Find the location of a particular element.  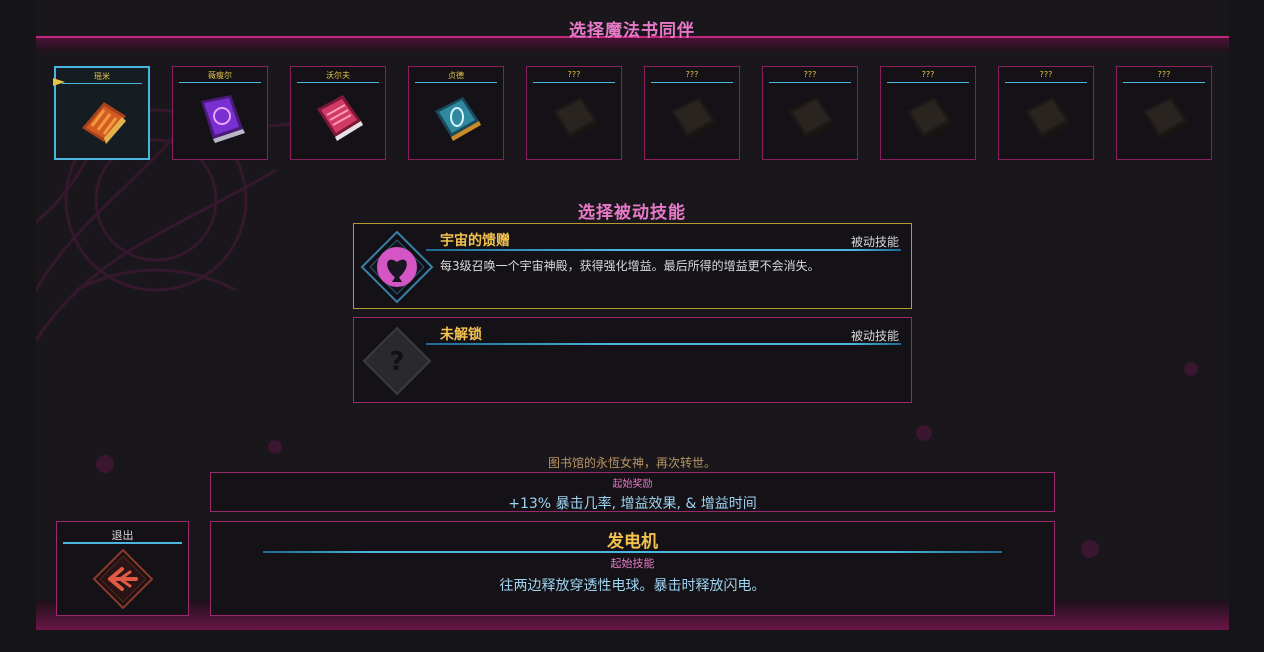

heart-spade-icon is located at coordinates (397, 267).